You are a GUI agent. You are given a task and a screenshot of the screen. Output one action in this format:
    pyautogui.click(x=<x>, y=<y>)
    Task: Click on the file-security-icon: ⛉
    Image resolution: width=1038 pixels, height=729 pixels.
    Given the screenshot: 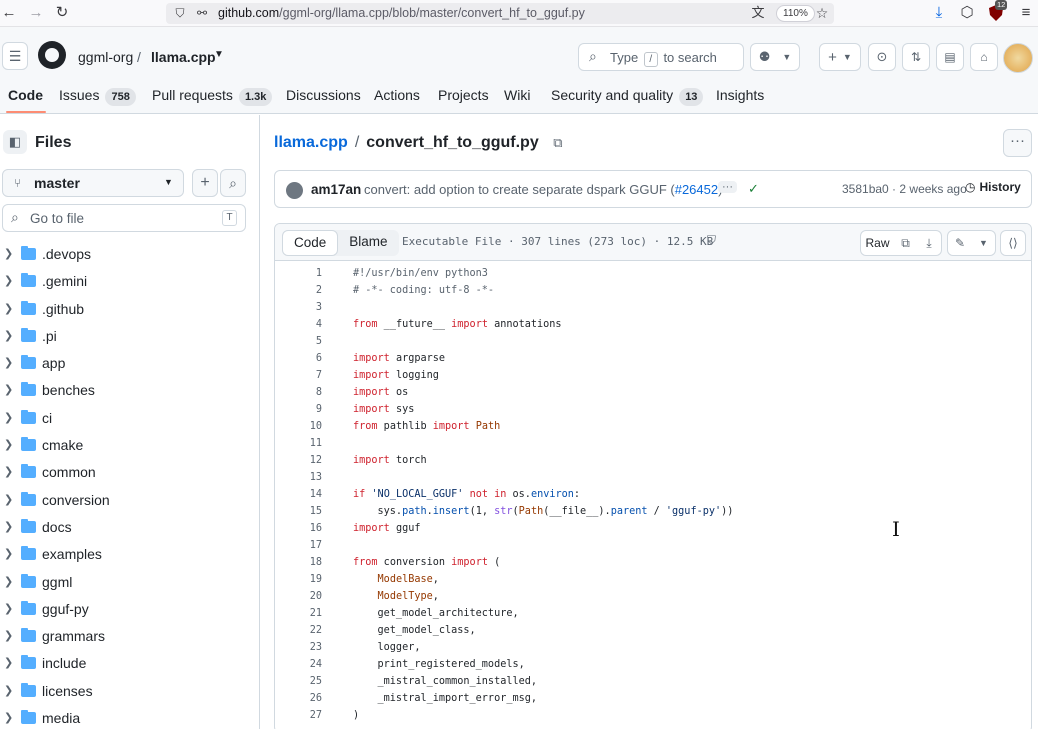 What is the action you would take?
    pyautogui.click(x=711, y=240)
    